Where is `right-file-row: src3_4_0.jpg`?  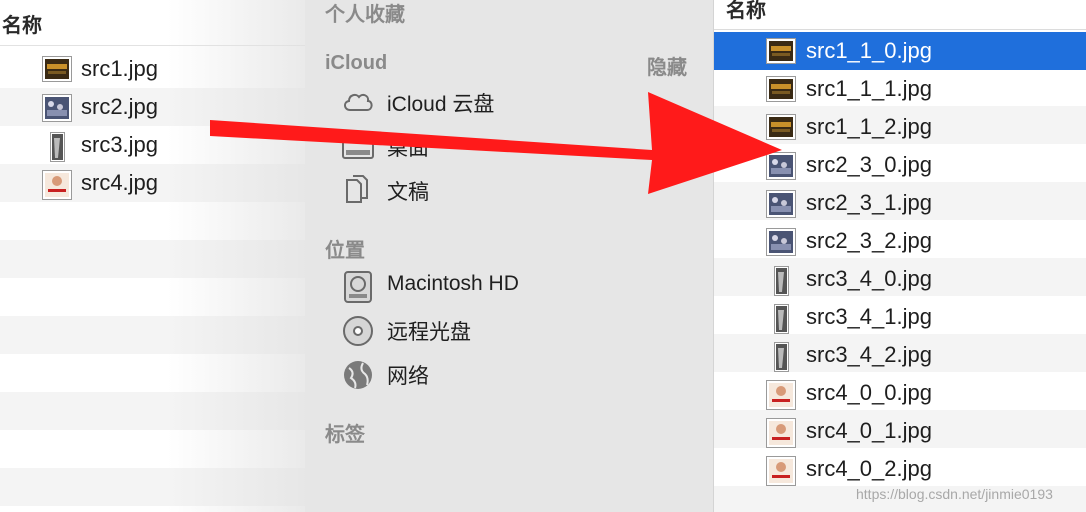
right-file-row: src3_4_0.jpg is located at coordinates (900, 279).